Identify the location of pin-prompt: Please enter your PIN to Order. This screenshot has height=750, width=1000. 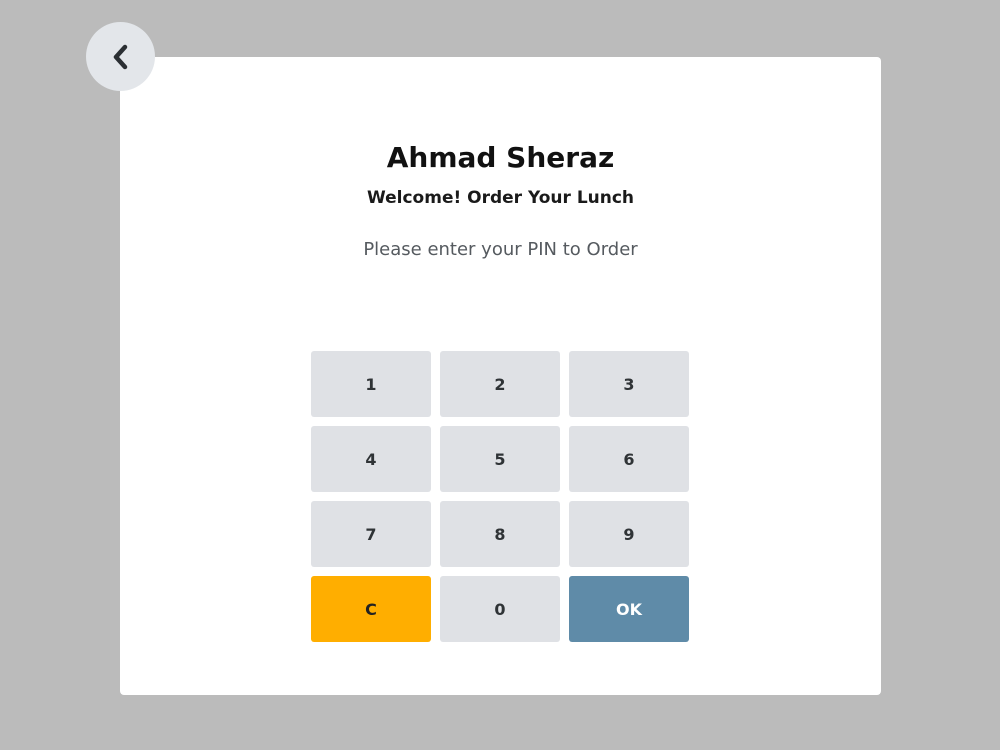
(500, 249).